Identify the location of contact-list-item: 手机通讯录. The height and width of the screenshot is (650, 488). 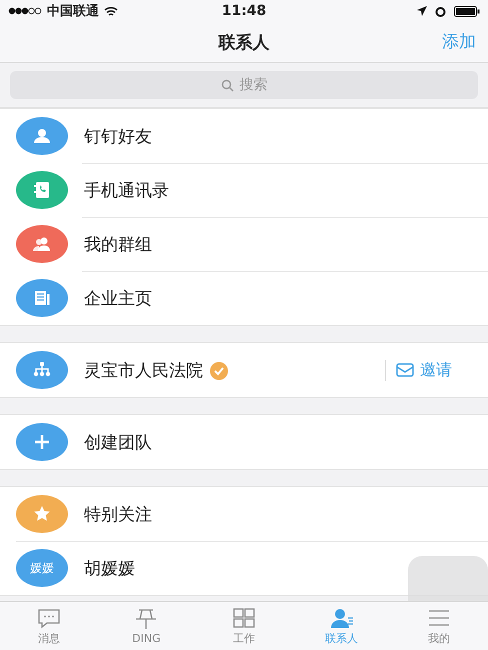
(244, 190).